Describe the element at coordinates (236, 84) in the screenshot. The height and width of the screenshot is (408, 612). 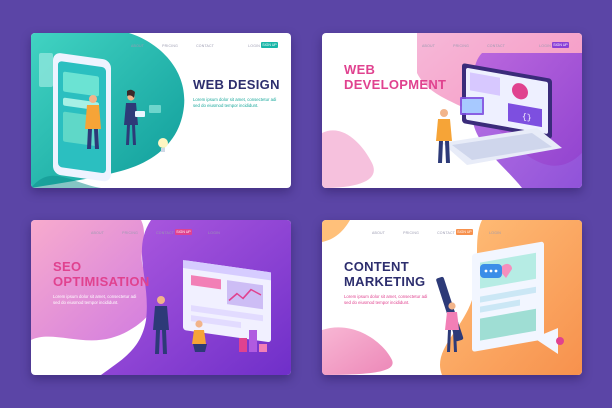
I see `card-title: WEB DESIGN` at that location.